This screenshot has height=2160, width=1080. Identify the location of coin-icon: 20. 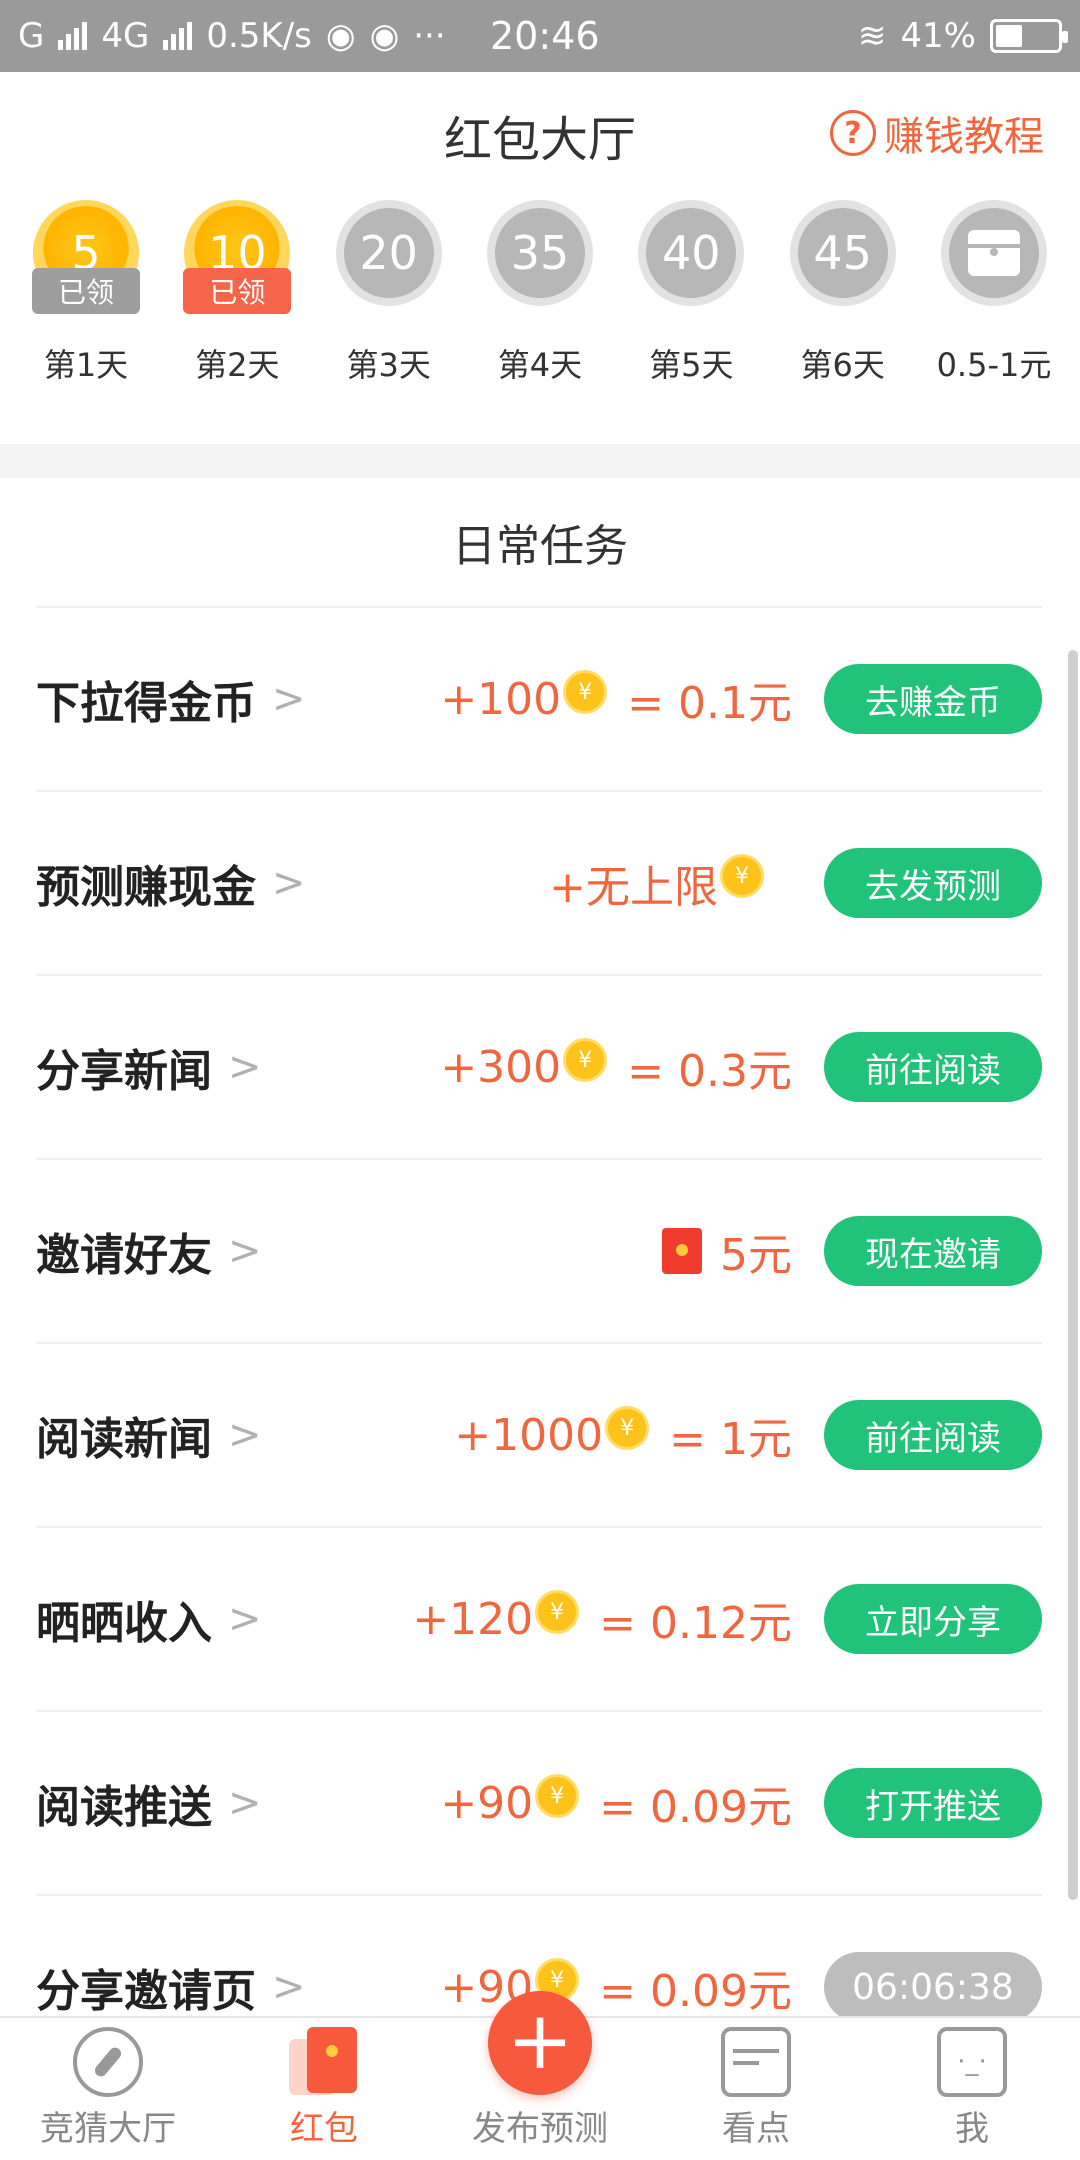
(388, 253).